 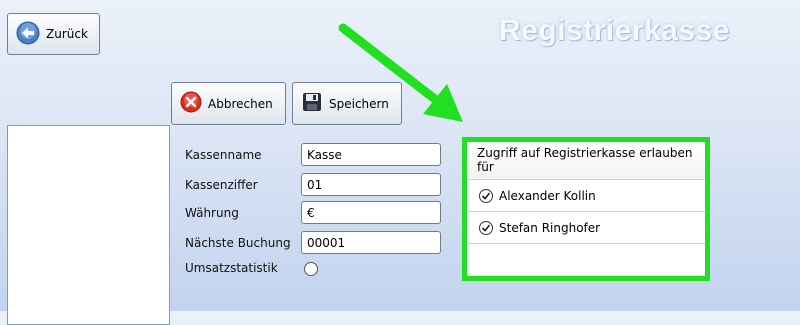 I want to click on cancel-button: Abbrechen, so click(x=228, y=103).